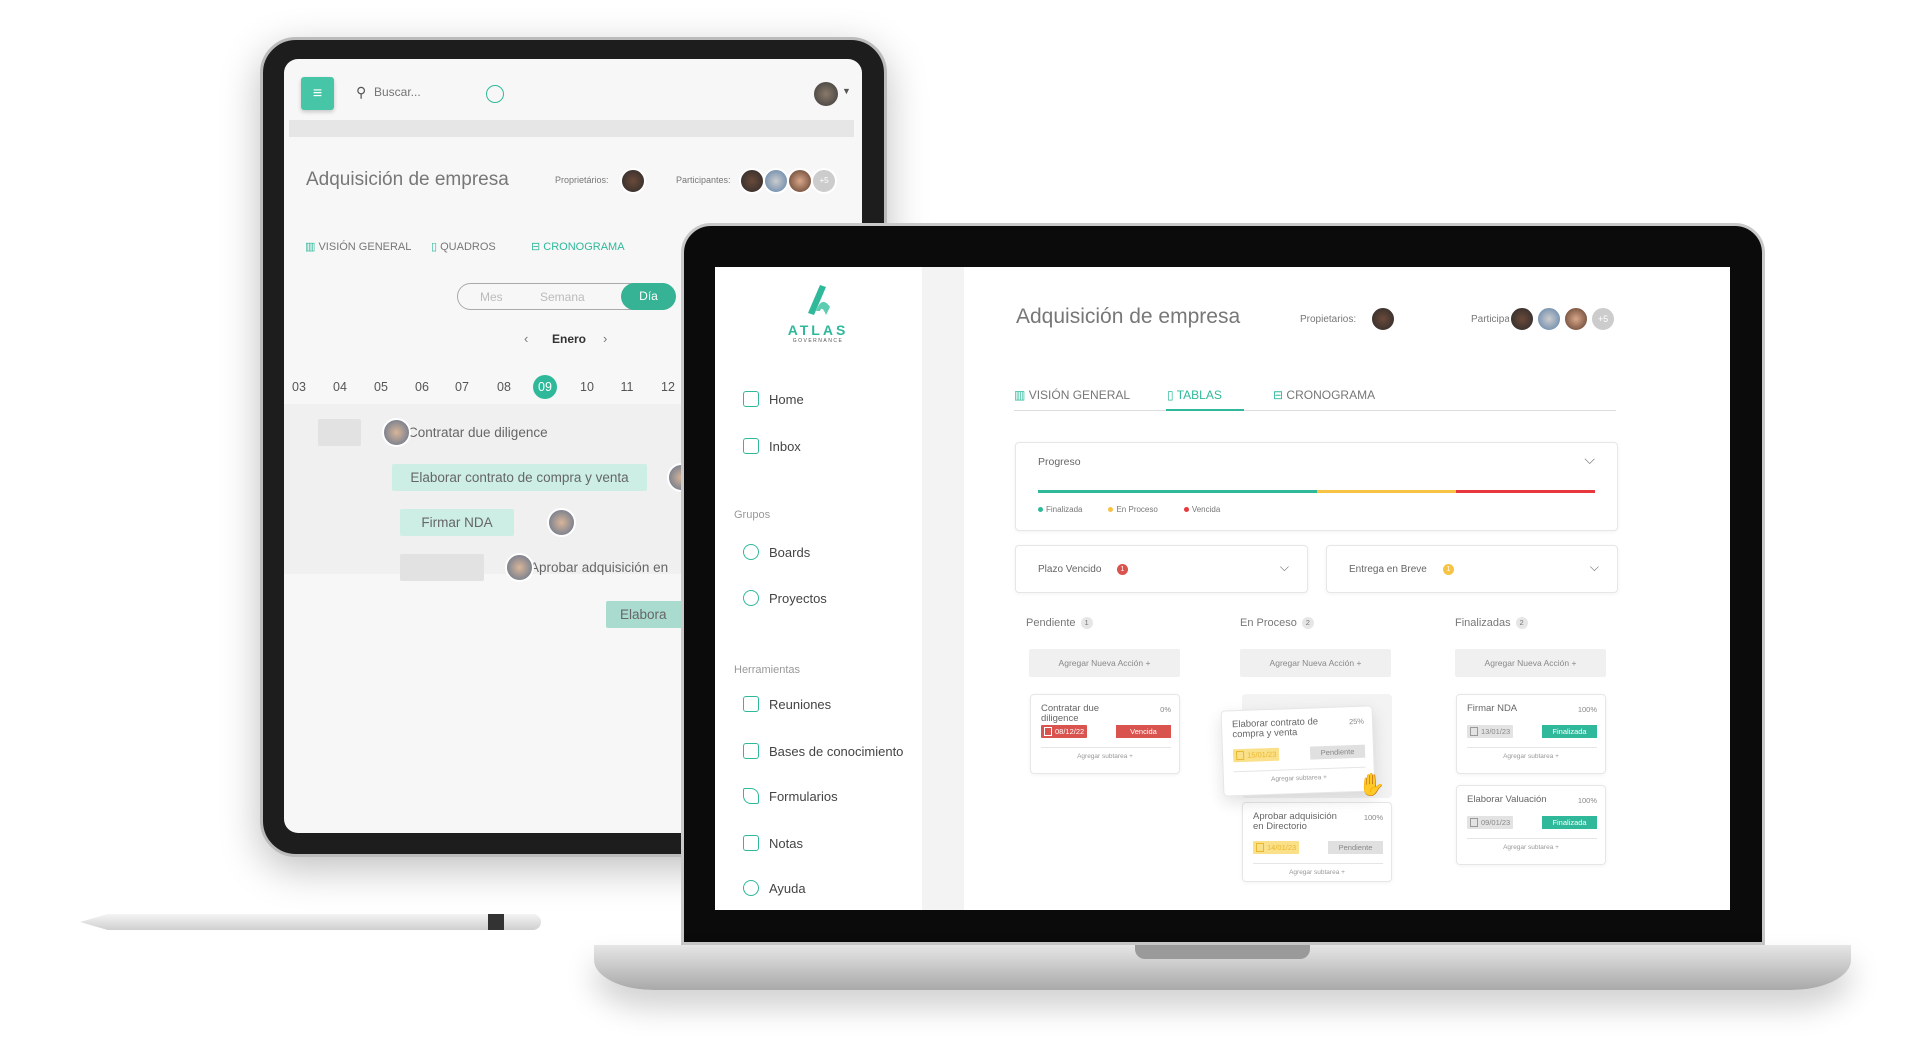  Describe the element at coordinates (491, 297) in the screenshot. I see `view-mode-month: Mes` at that location.